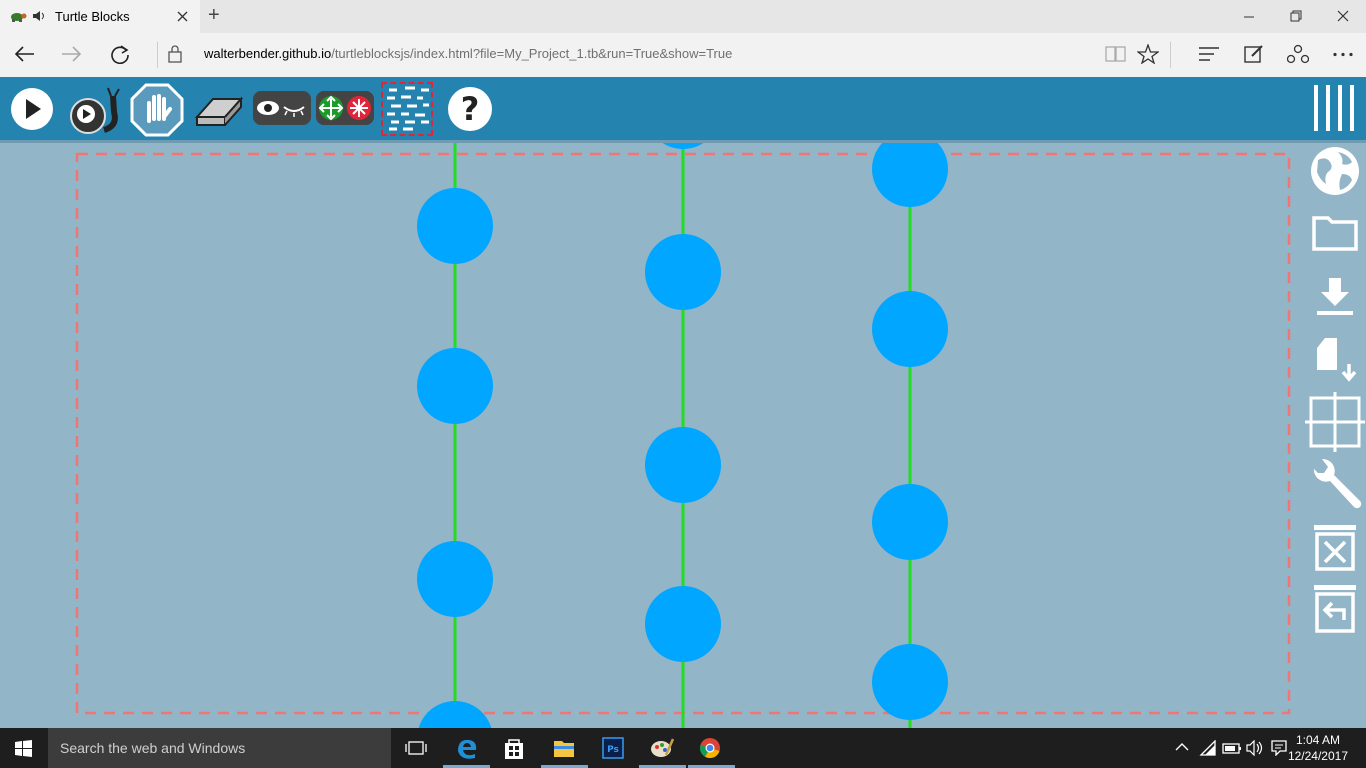 Image resolution: width=1366 pixels, height=768 pixels. I want to click on load-plugin-icon, so click(1336, 360).